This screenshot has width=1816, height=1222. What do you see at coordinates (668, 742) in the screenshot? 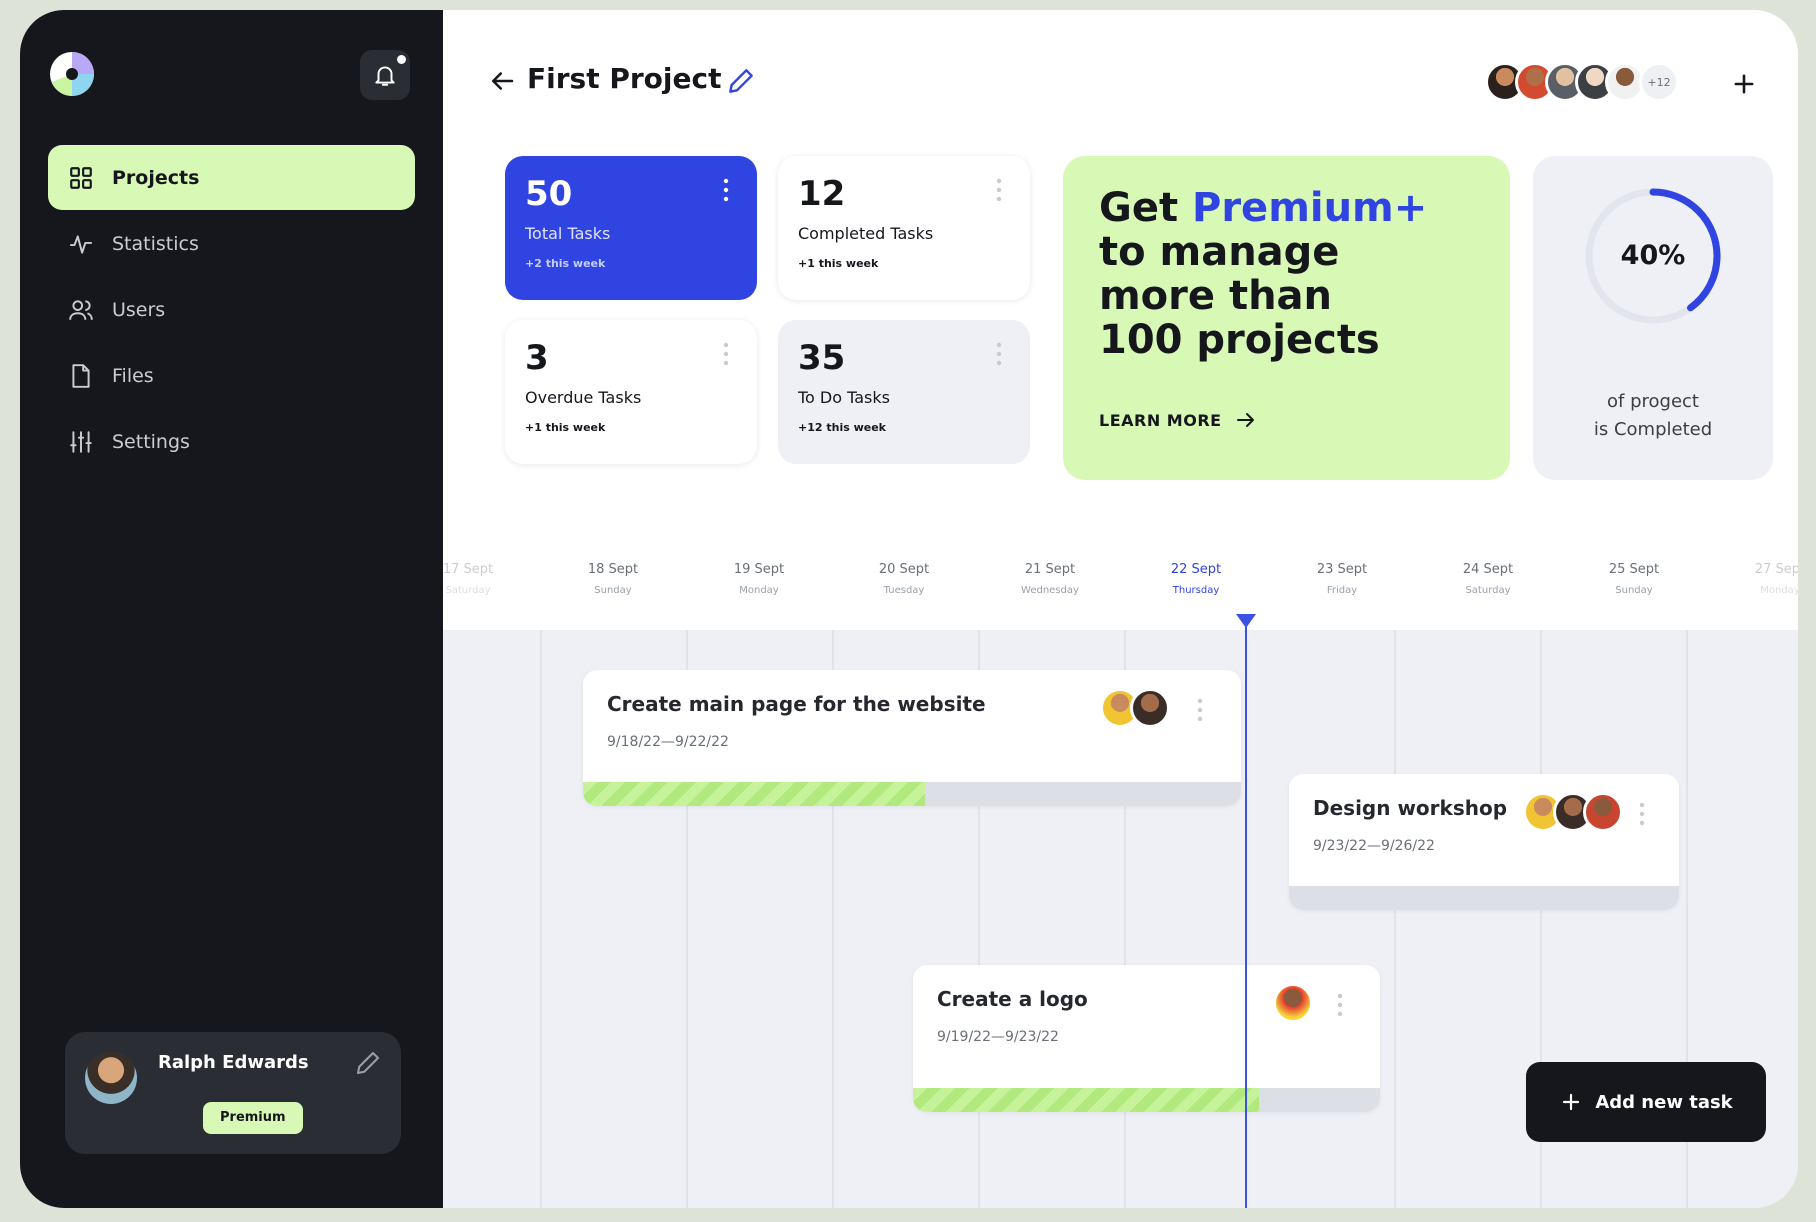
I see `task-dates: 9/18/22—9/22/22` at bounding box center [668, 742].